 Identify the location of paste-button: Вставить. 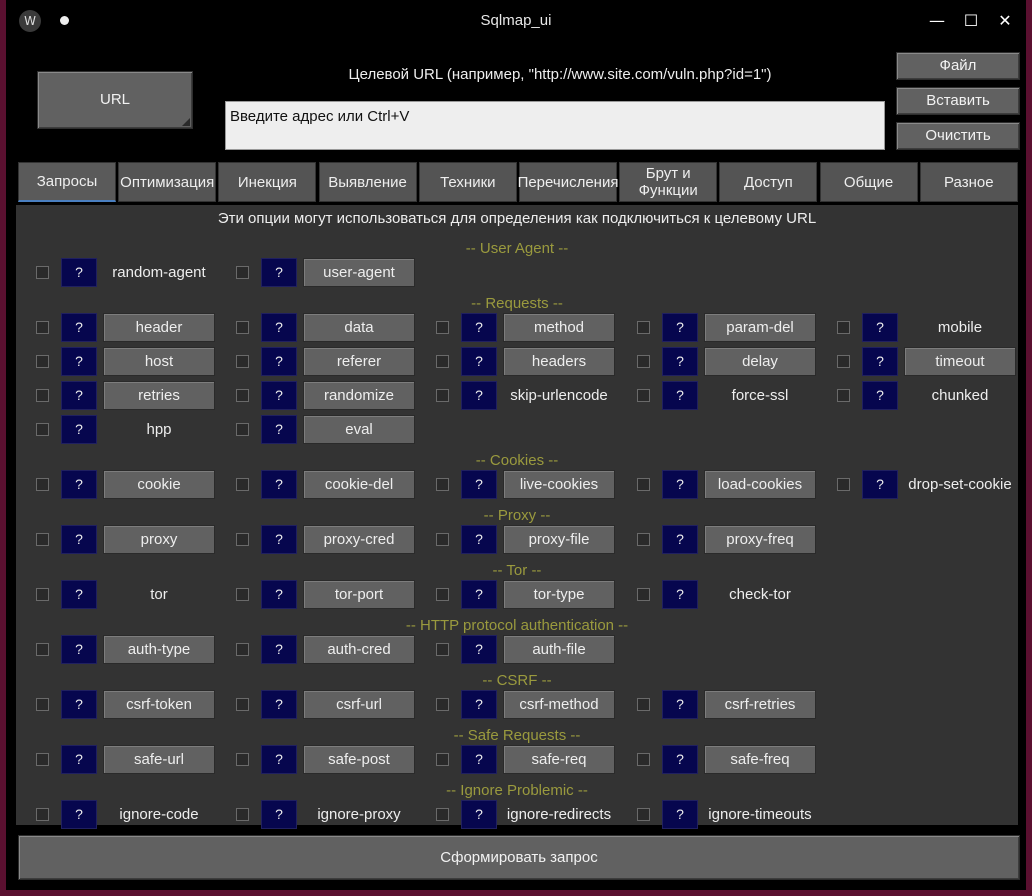
(958, 101).